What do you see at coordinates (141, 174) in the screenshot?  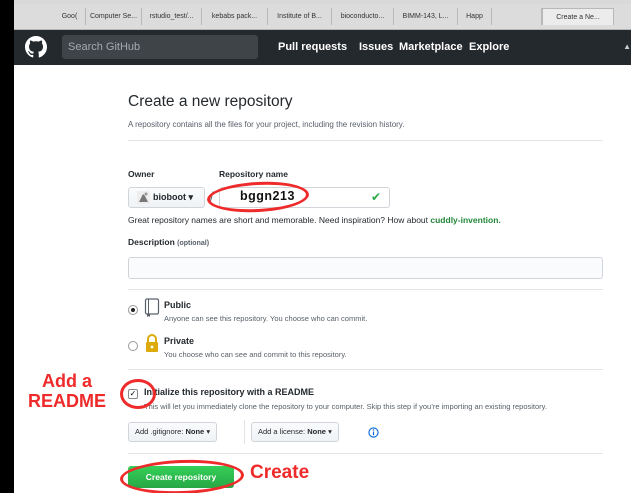 I see `owner-label: Owner` at bounding box center [141, 174].